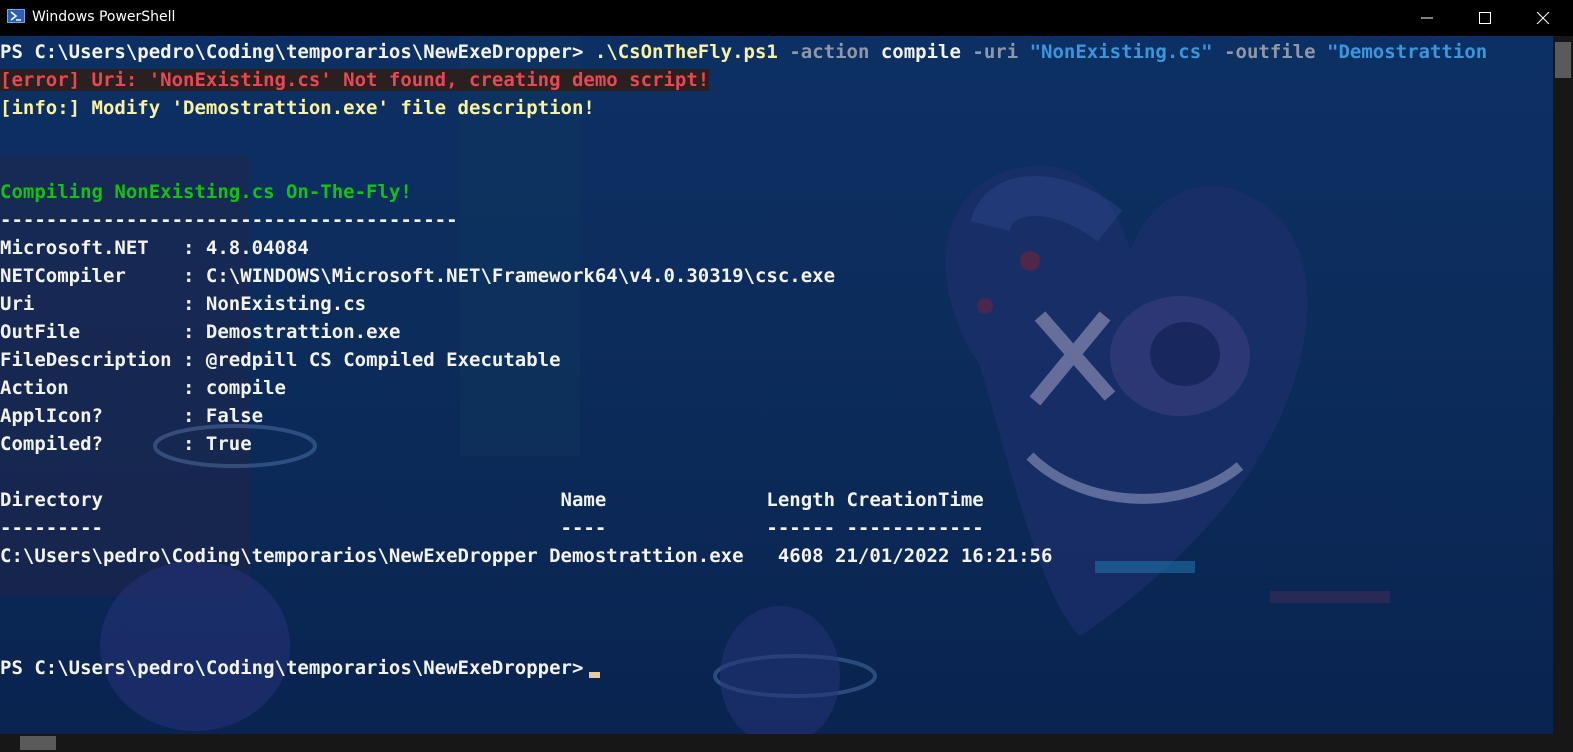  I want to click on close-icon, so click(1543, 18).